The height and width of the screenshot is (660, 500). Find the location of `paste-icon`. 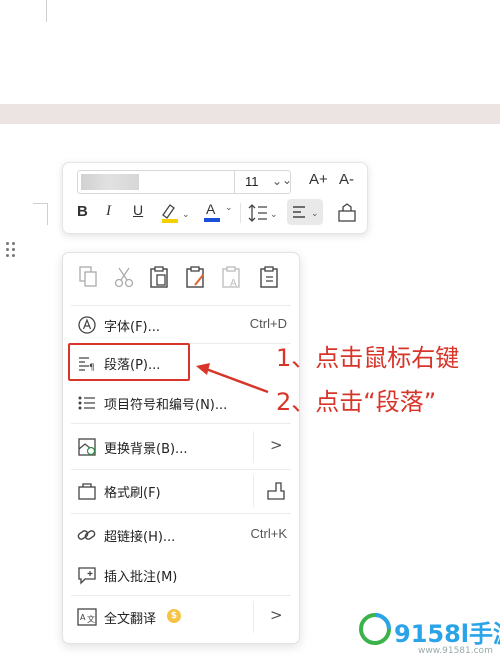

paste-icon is located at coordinates (160, 277).